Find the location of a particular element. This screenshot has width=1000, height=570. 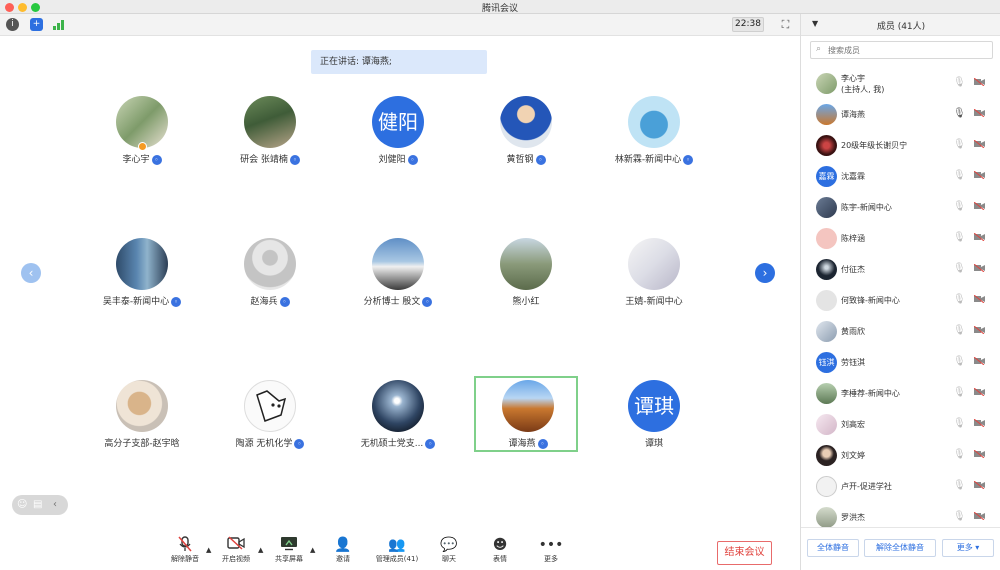

participant-name: 李心宇 is located at coordinates (136, 160).